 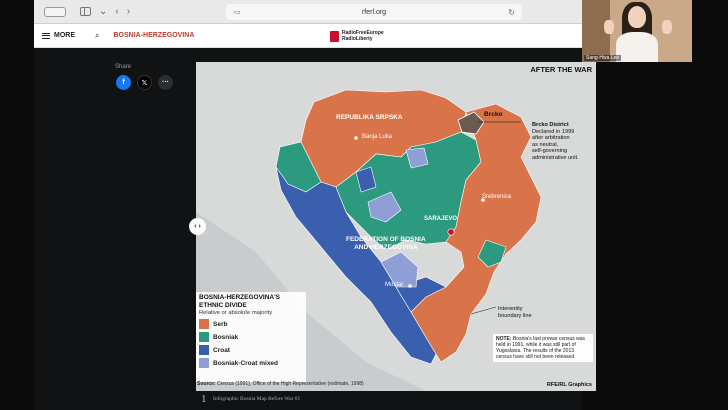 What do you see at coordinates (369, 117) in the screenshot?
I see `republika-srpska-label: REPUBLIKA SRPSKA` at bounding box center [369, 117].